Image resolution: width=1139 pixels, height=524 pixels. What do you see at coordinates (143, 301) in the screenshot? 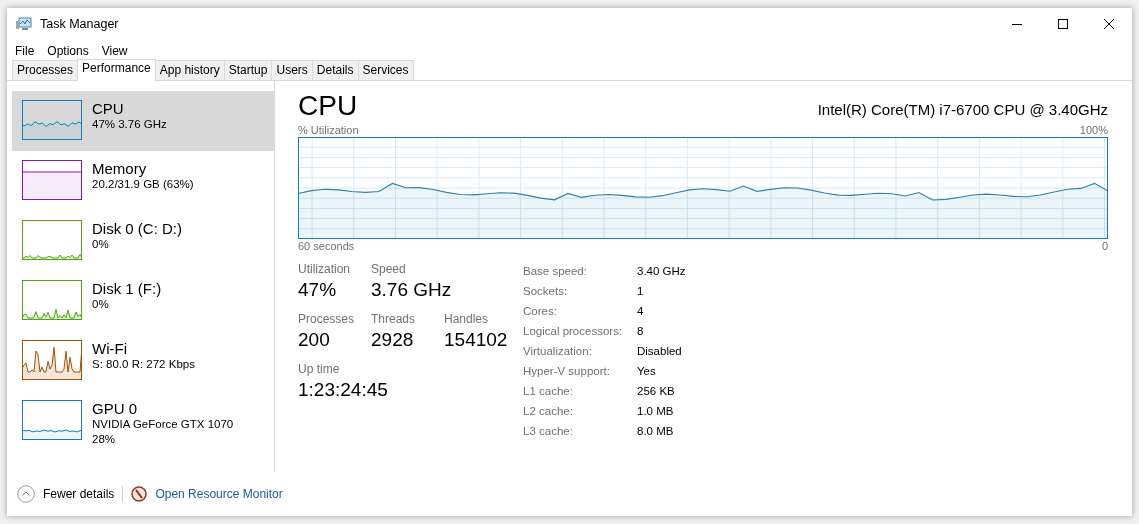
I see `sidebar-item: Disk 1 (F:) 0%` at bounding box center [143, 301].